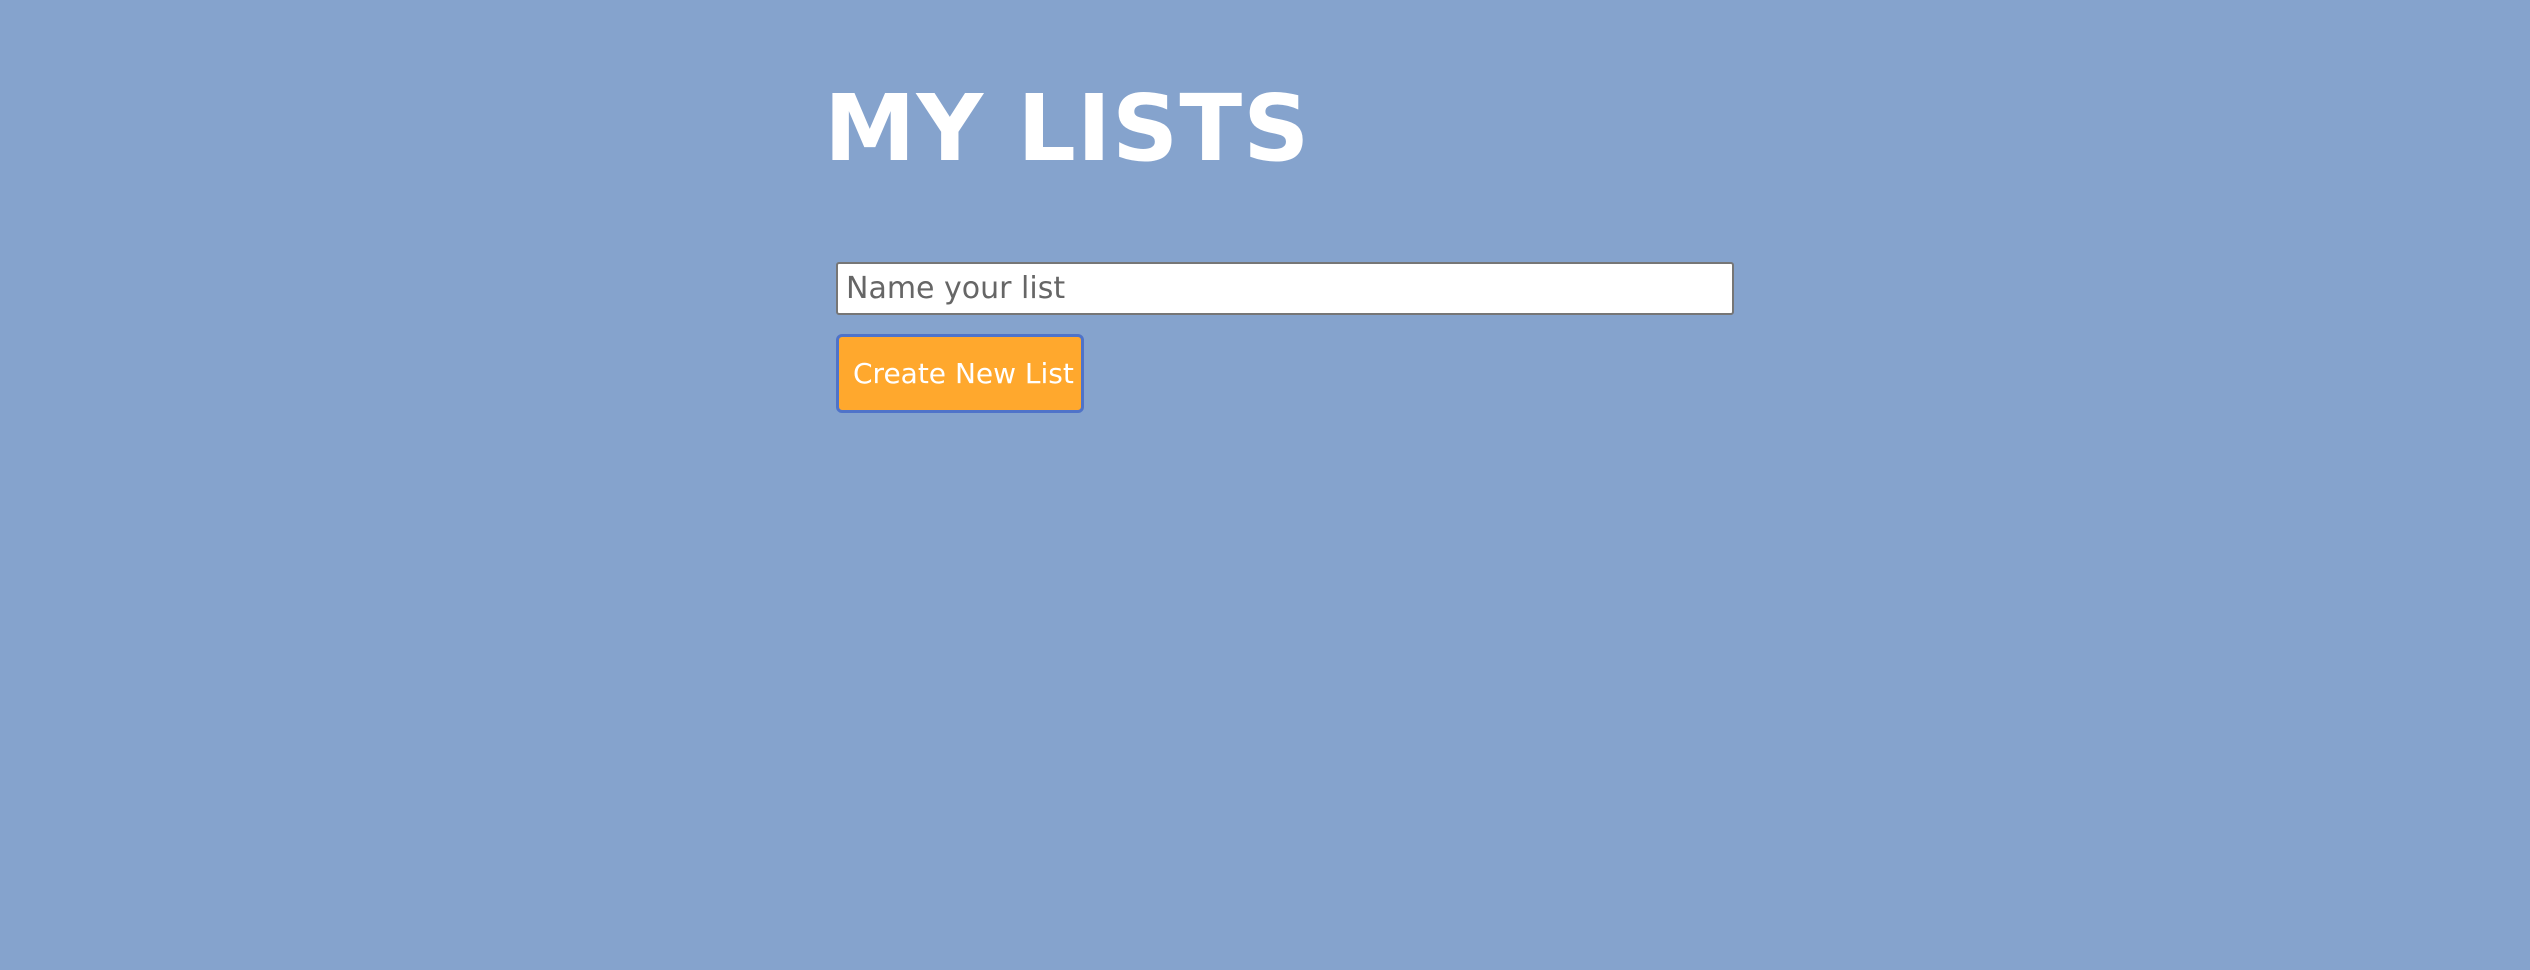 Image resolution: width=2530 pixels, height=970 pixels. Describe the element at coordinates (1286, 337) in the screenshot. I see `create-list-form: Create New List` at that location.